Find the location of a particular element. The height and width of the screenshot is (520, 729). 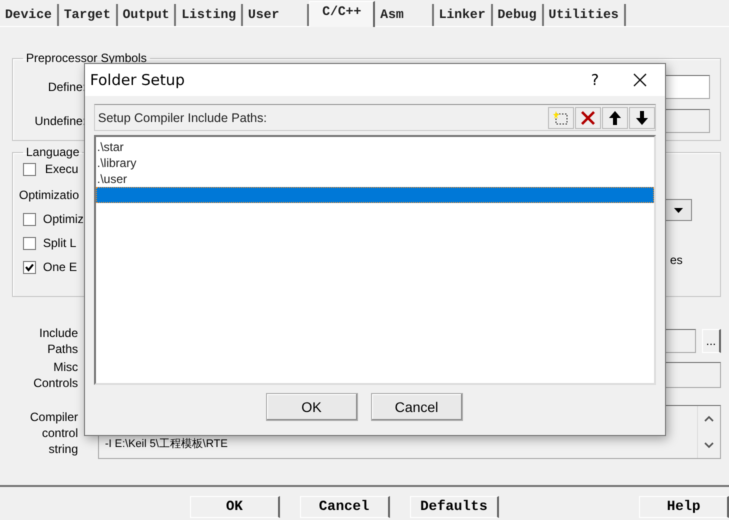

dialog-button: Help is located at coordinates (684, 507).